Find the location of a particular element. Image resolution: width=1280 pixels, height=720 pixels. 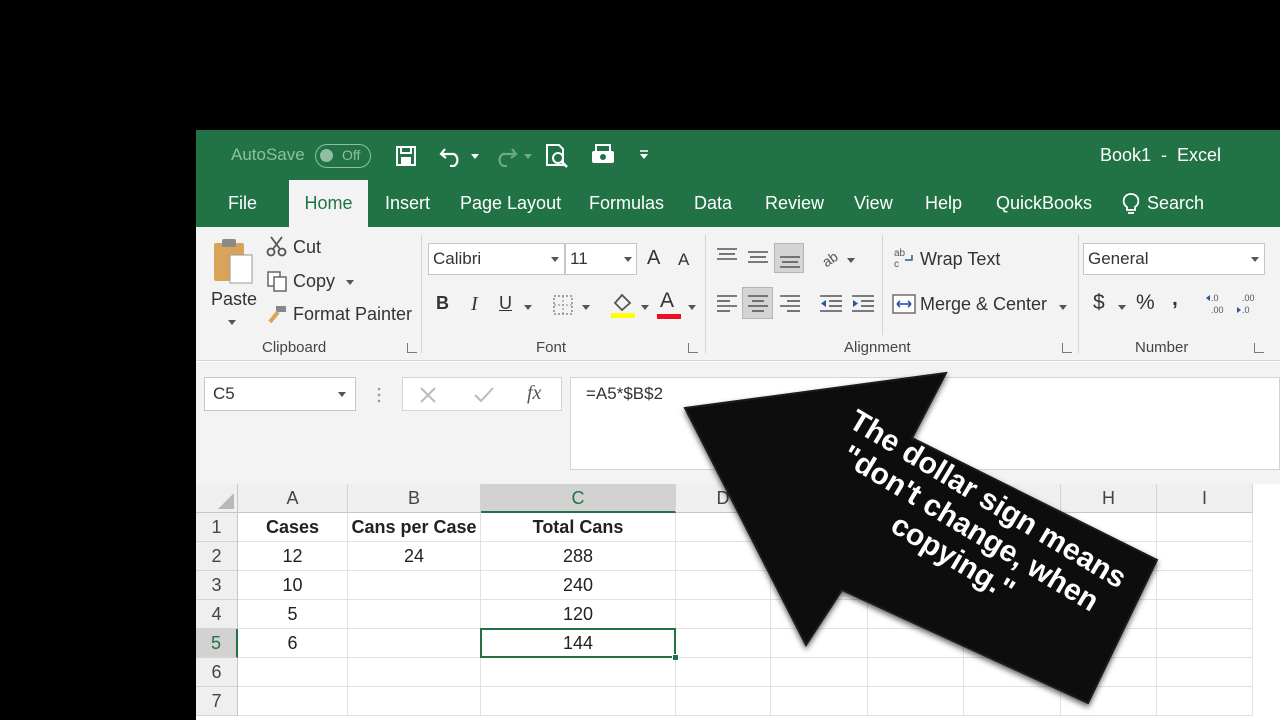

align-right-icon is located at coordinates (790, 303).